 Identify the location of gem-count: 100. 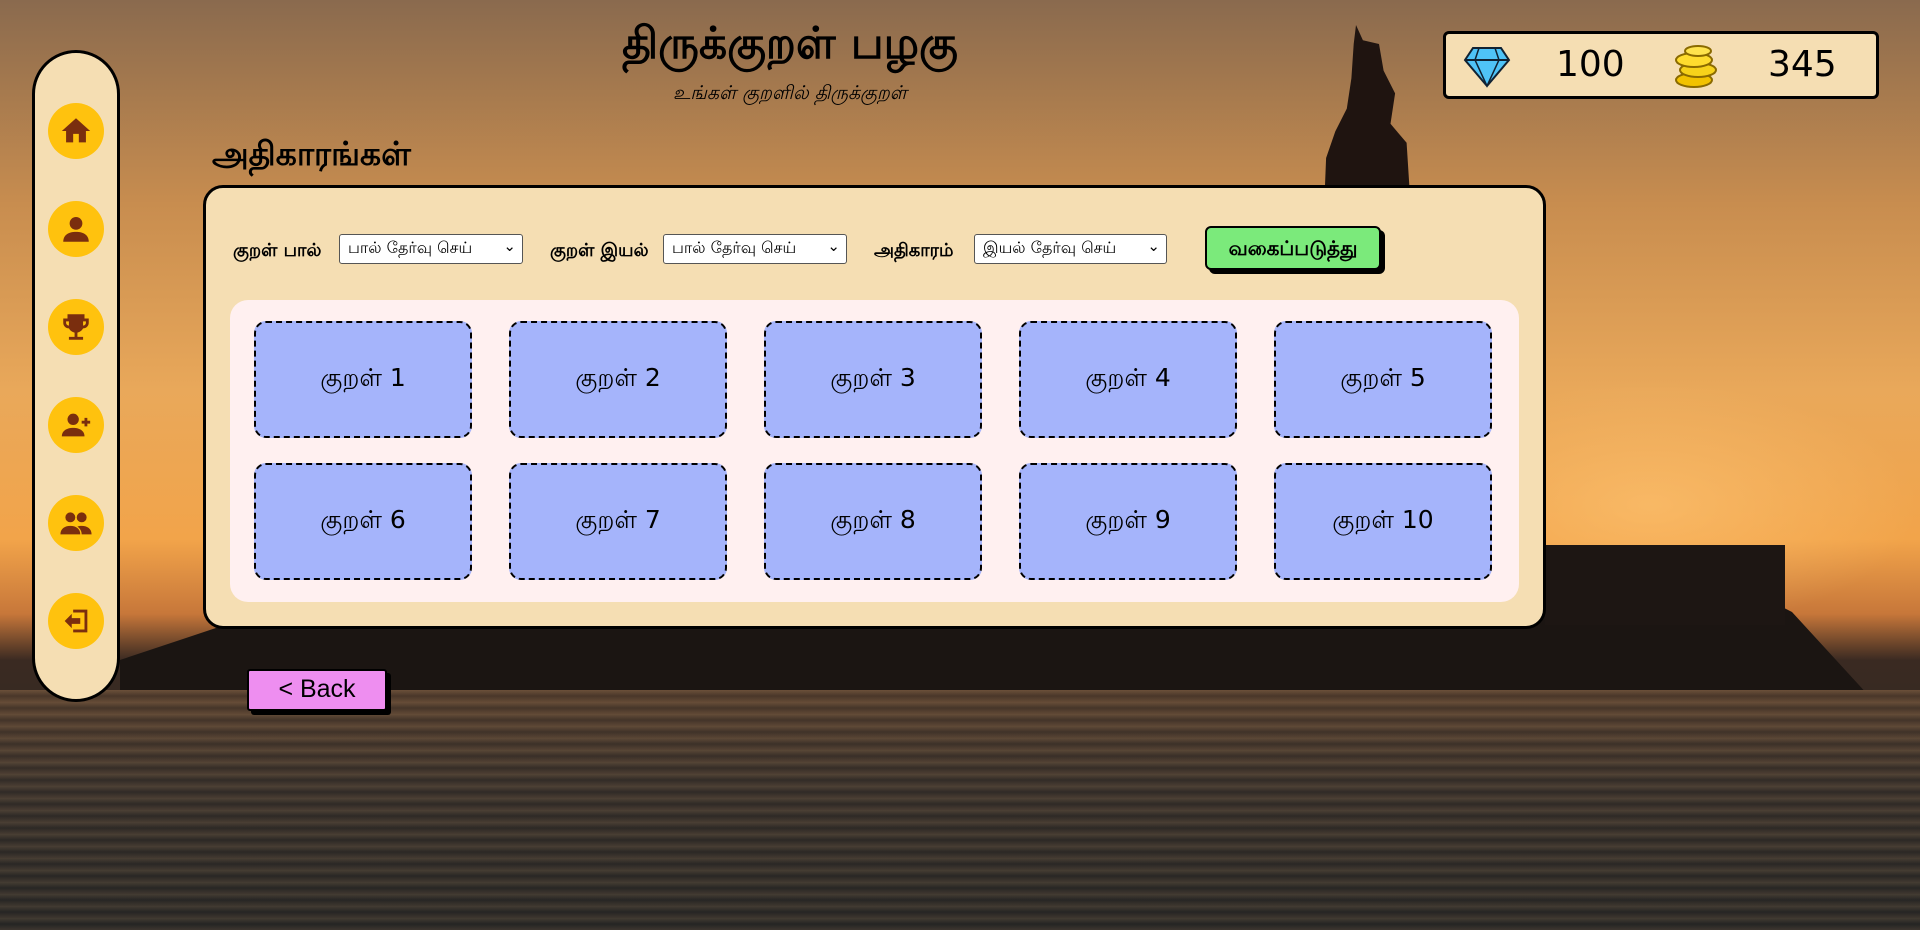
(1590, 64).